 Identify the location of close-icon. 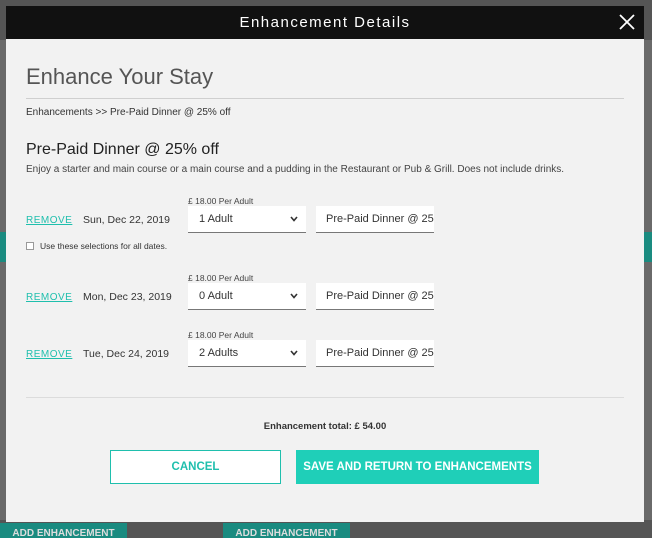
(627, 22).